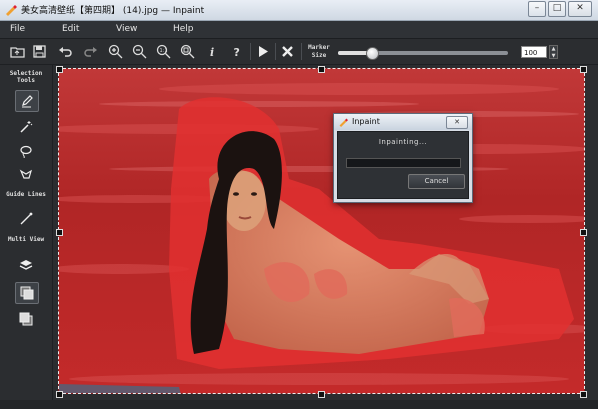 This screenshot has height=409, width=598. Describe the element at coordinates (423, 53) in the screenshot. I see `marker-size-slider` at that location.